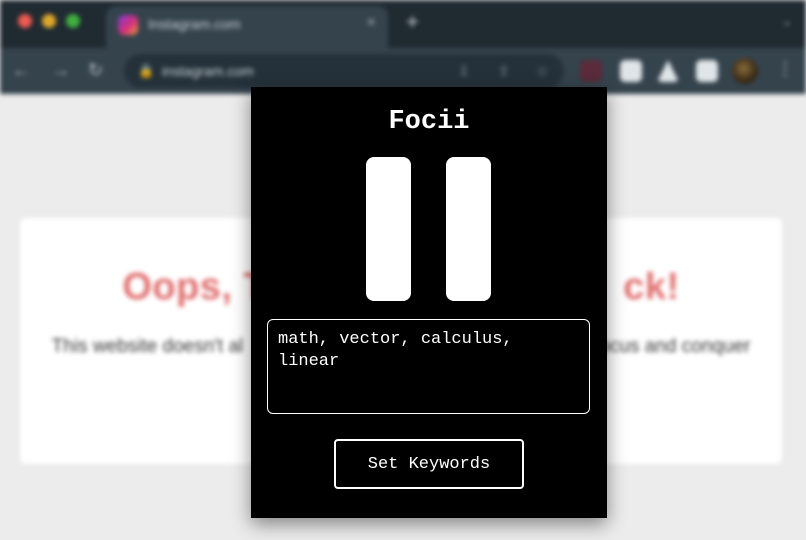  I want to click on tab-title: Instagram.com, so click(194, 24).